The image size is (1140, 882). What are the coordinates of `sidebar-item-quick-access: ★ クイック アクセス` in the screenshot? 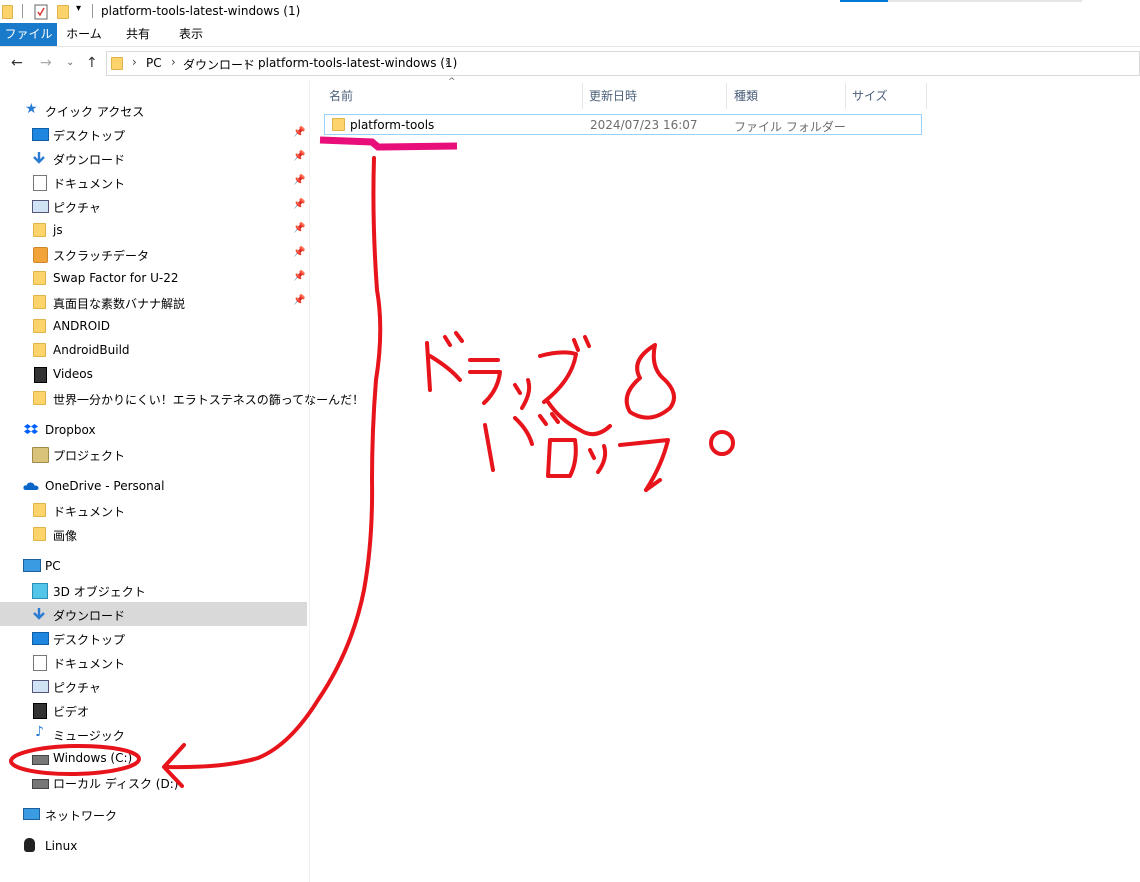 It's located at (153, 110).